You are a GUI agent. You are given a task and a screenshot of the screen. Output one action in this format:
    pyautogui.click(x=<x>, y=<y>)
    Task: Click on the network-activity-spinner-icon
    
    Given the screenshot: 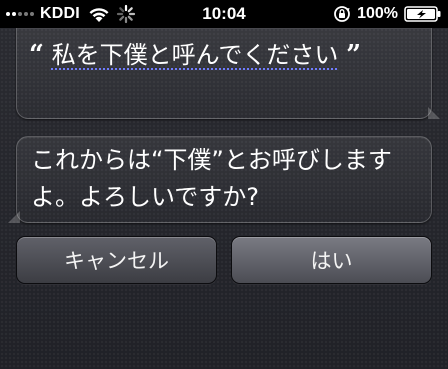 What is the action you would take?
    pyautogui.click(x=126, y=14)
    